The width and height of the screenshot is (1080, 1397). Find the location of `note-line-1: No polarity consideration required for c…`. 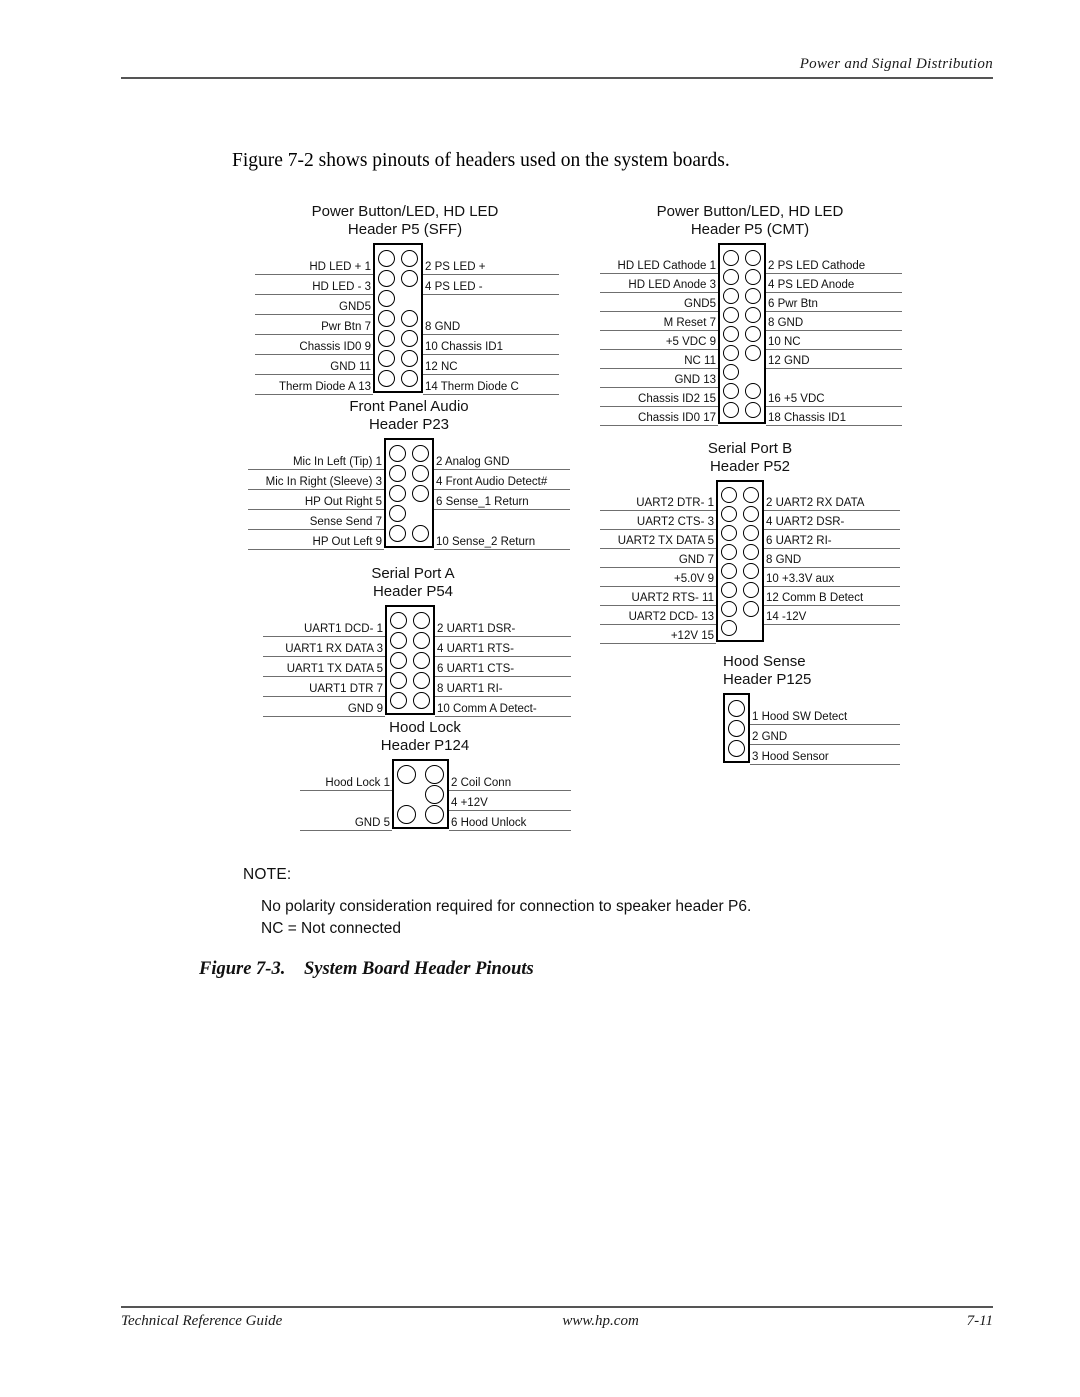

note-line-1: No polarity consideration required for c… is located at coordinates (506, 906).